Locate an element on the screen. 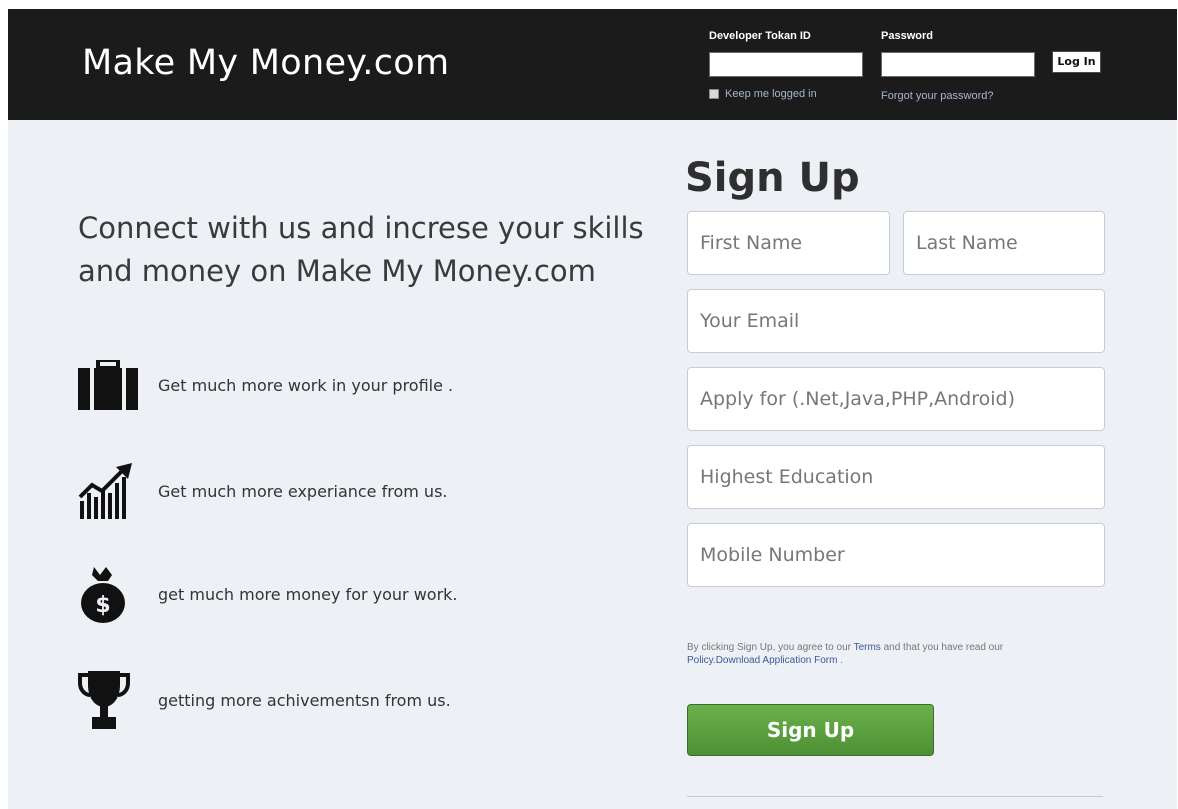 The image size is (1178, 809). password-label: Password is located at coordinates (907, 36).